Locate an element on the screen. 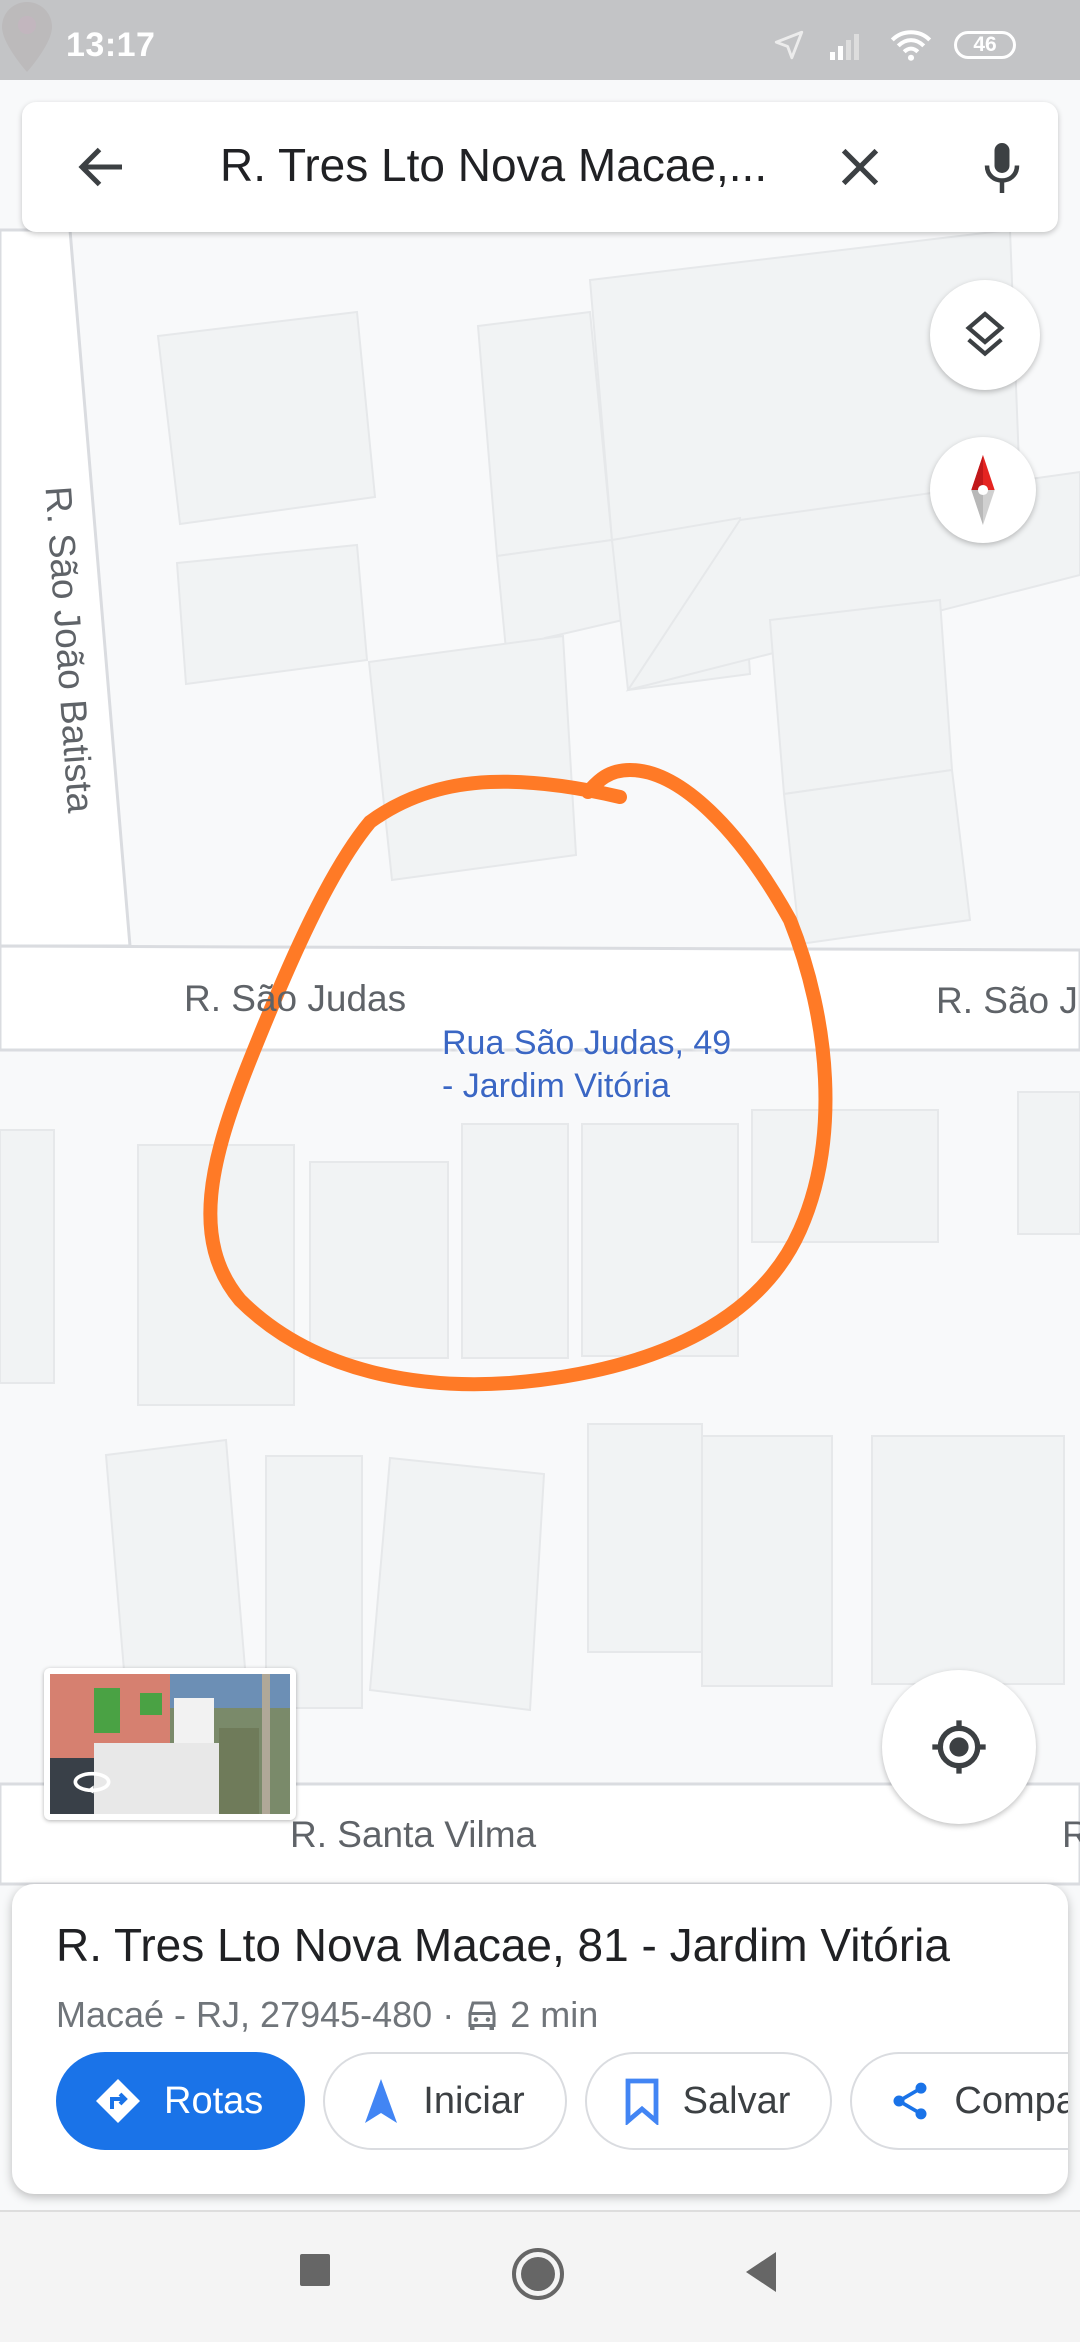 The height and width of the screenshot is (2342, 1080). action-chips: Rotas Iniciar Salvar Compartilhar is located at coordinates (562, 2101).